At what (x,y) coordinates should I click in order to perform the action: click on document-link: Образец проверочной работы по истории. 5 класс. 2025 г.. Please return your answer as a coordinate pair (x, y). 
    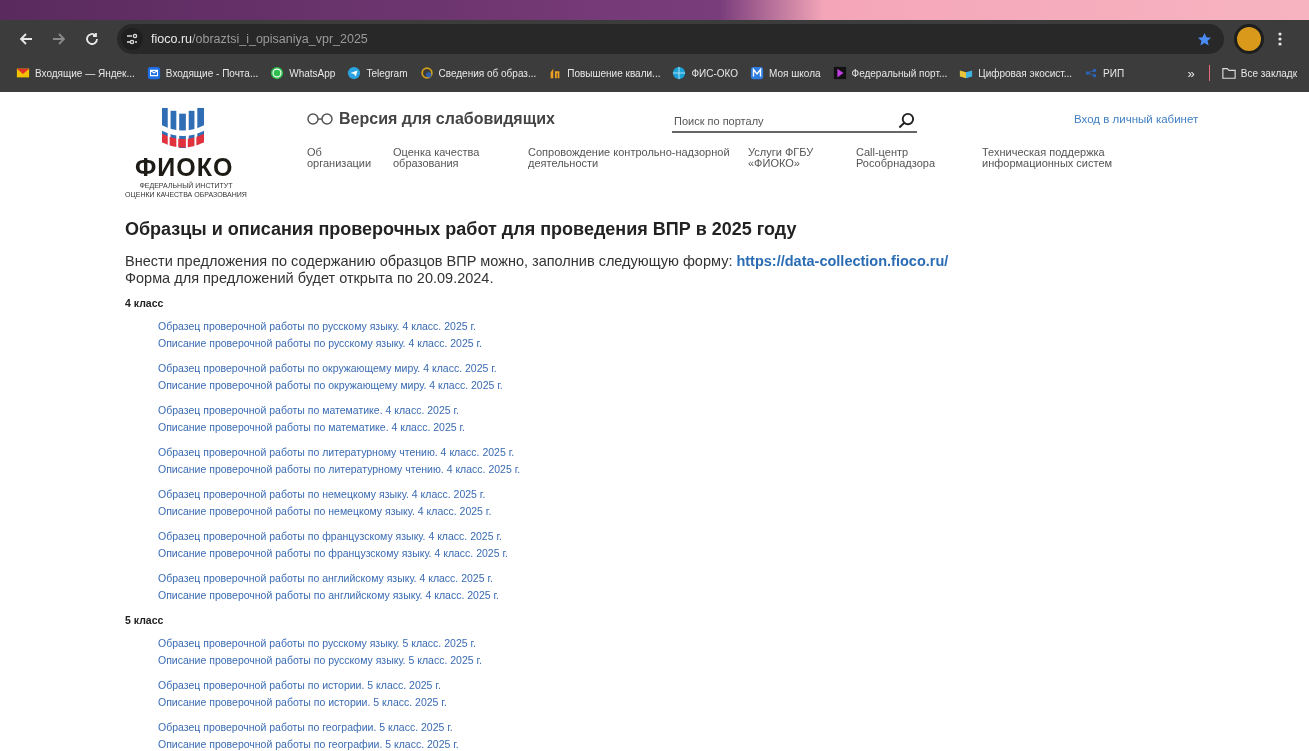
    Looking at the image, I should click on (299, 685).